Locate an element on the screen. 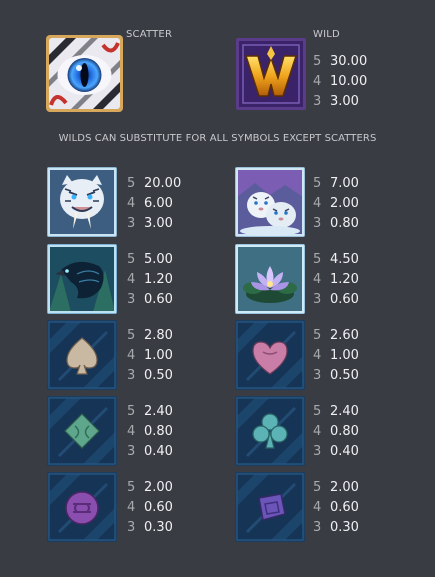 The width and height of the screenshot is (435, 577). diamond-icon is located at coordinates (82, 431).